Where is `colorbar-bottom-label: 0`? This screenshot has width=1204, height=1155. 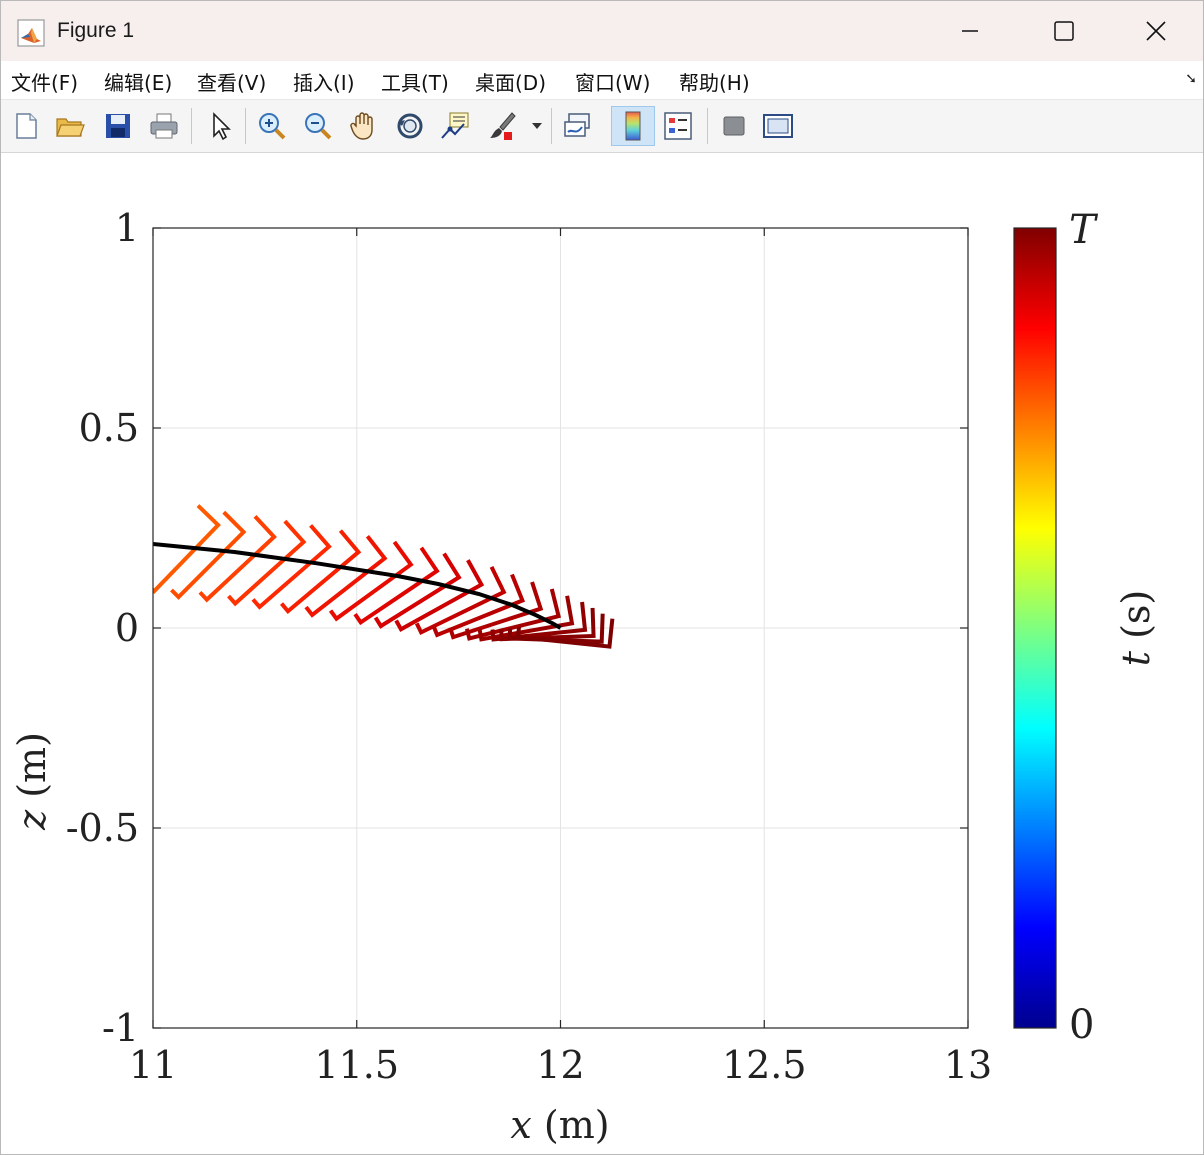 colorbar-bottom-label: 0 is located at coordinates (1081, 1025).